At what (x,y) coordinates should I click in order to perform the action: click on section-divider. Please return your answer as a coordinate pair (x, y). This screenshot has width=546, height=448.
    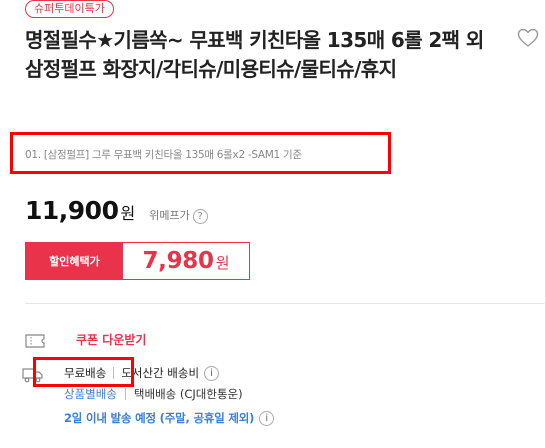
    Looking at the image, I should click on (285, 303).